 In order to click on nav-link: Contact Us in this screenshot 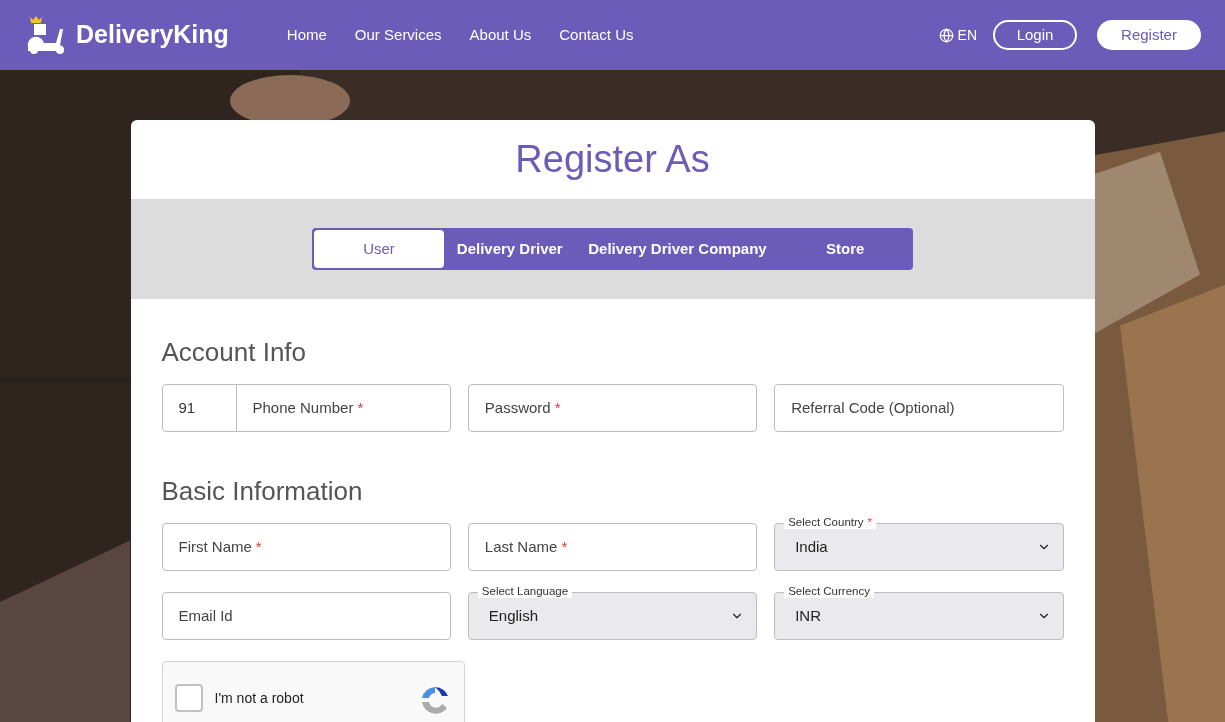, I will do `click(596, 35)`.